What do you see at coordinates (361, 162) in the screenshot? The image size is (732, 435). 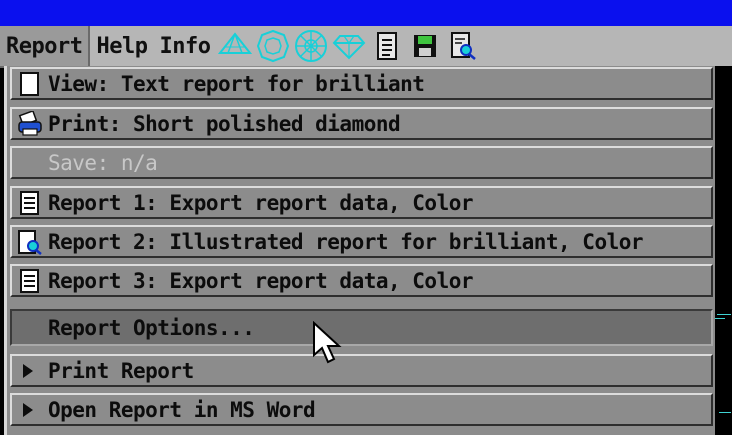 I see `menu-item-save-disabled: Save: n/a` at bounding box center [361, 162].